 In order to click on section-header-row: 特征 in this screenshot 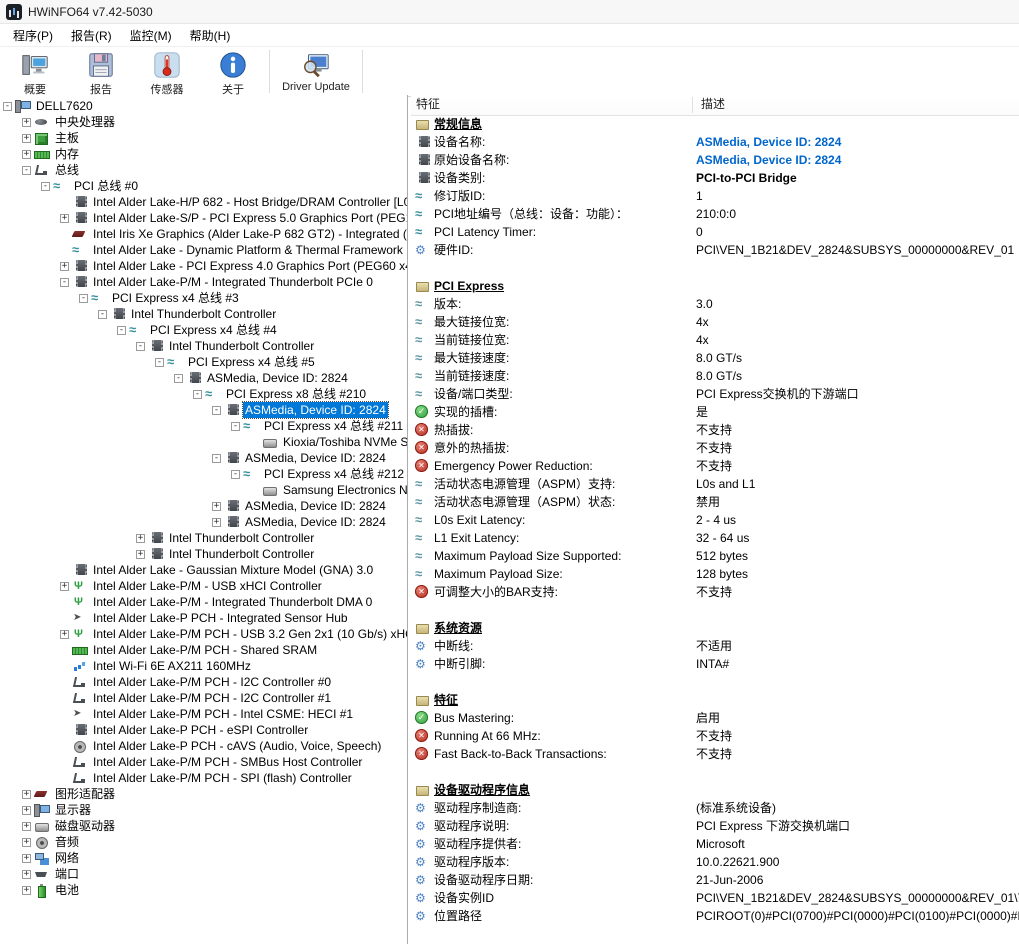, I will do `click(715, 700)`.